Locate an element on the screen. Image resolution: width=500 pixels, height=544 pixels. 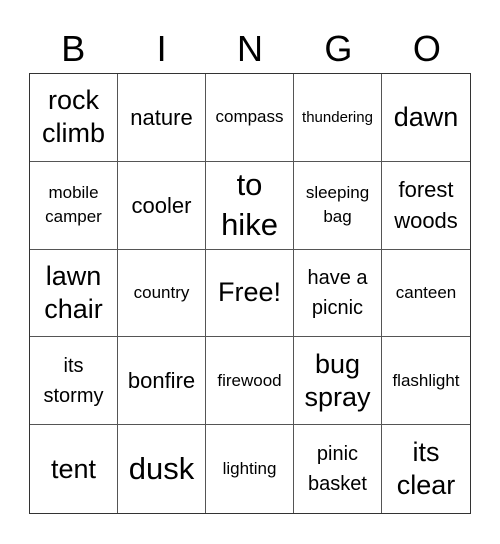
bingo-cell: forest woods is located at coordinates (426, 206).